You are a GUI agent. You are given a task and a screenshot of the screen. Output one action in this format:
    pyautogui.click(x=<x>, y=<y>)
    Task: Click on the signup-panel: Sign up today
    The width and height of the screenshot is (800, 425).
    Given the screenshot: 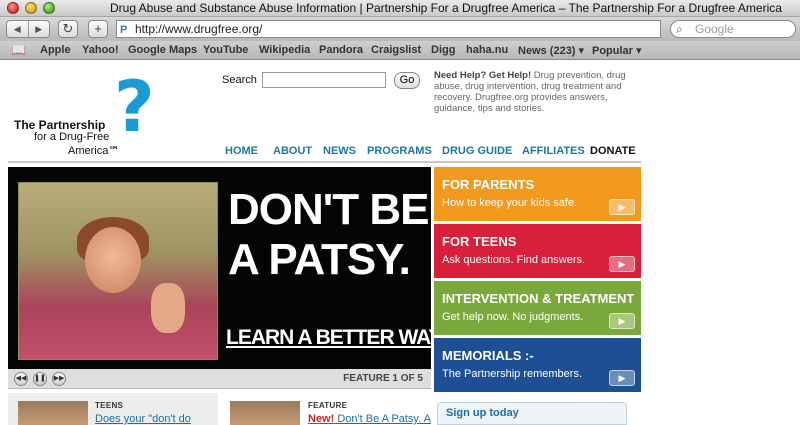 What is the action you would take?
    pyautogui.click(x=532, y=413)
    